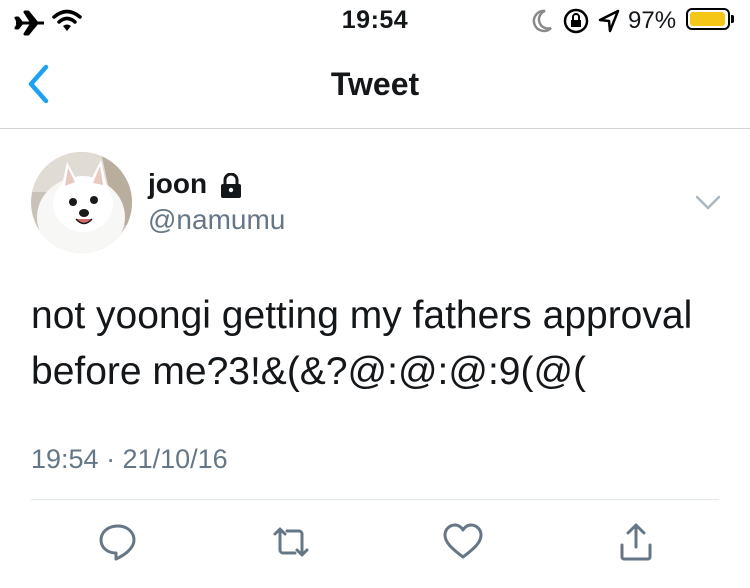 Image resolution: width=750 pixels, height=588 pixels. Describe the element at coordinates (542, 21) in the screenshot. I see `moon-icon` at that location.